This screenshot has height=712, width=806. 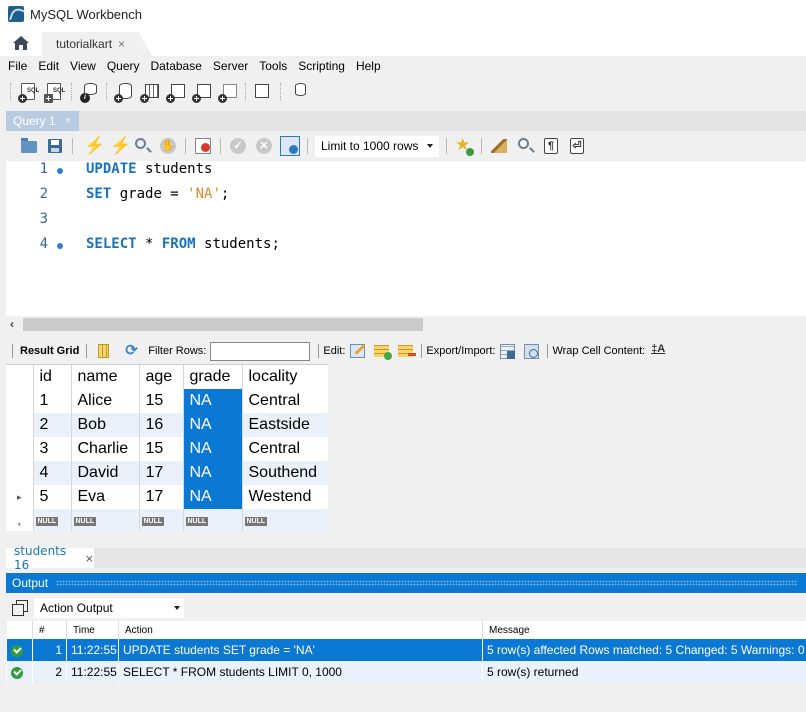 I want to click on table-row: 4 David 17 NA Southend, so click(x=167, y=473).